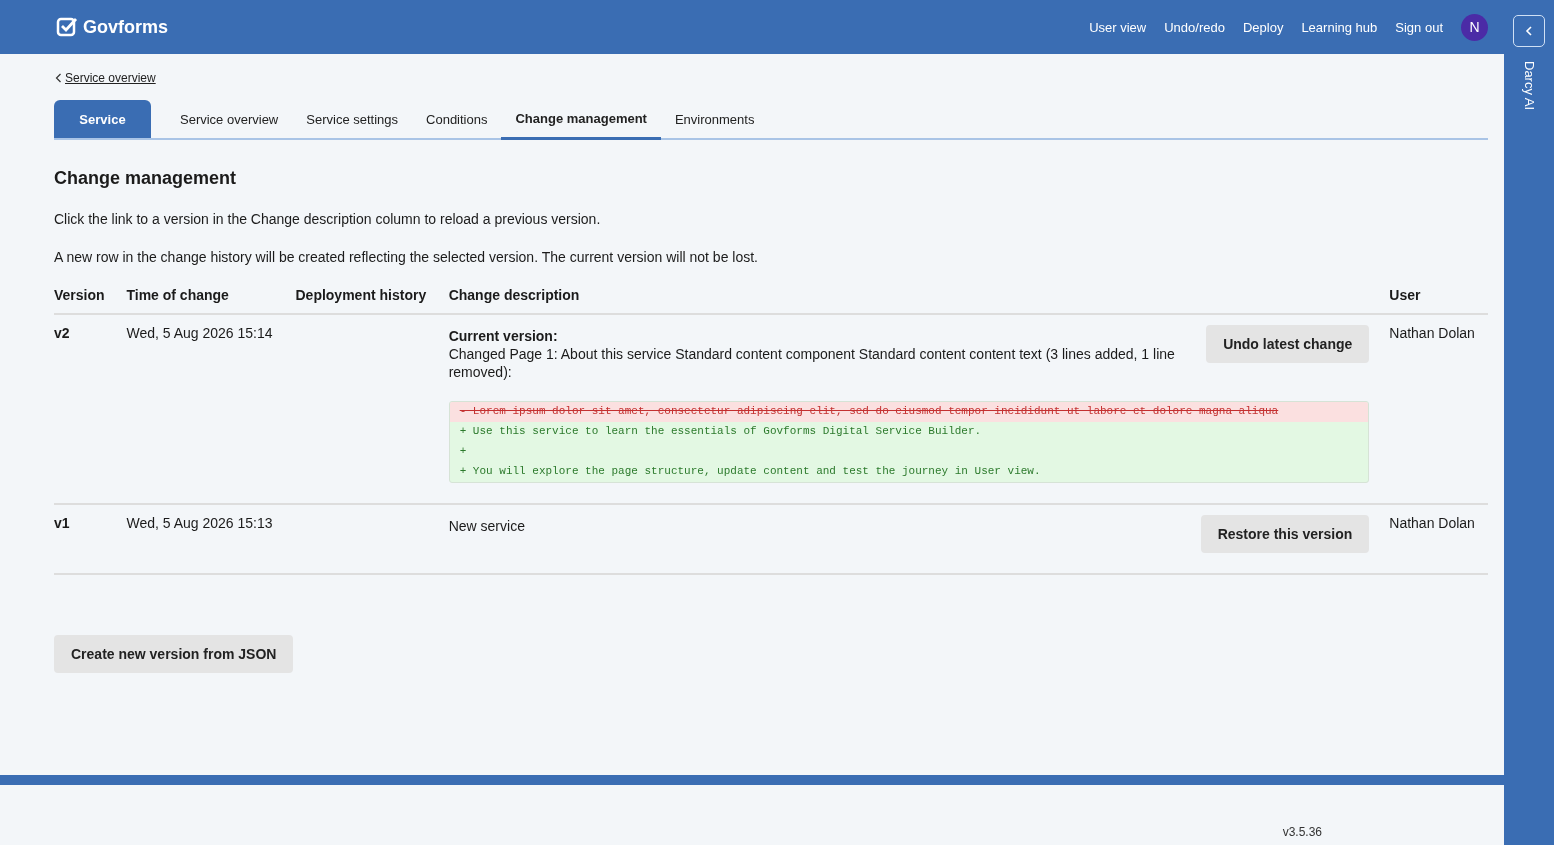  I want to click on description-text: Changed Page 1: About this service Standard content component Standard content content text (3 lines added, 1 line removed):, so click(812, 363).